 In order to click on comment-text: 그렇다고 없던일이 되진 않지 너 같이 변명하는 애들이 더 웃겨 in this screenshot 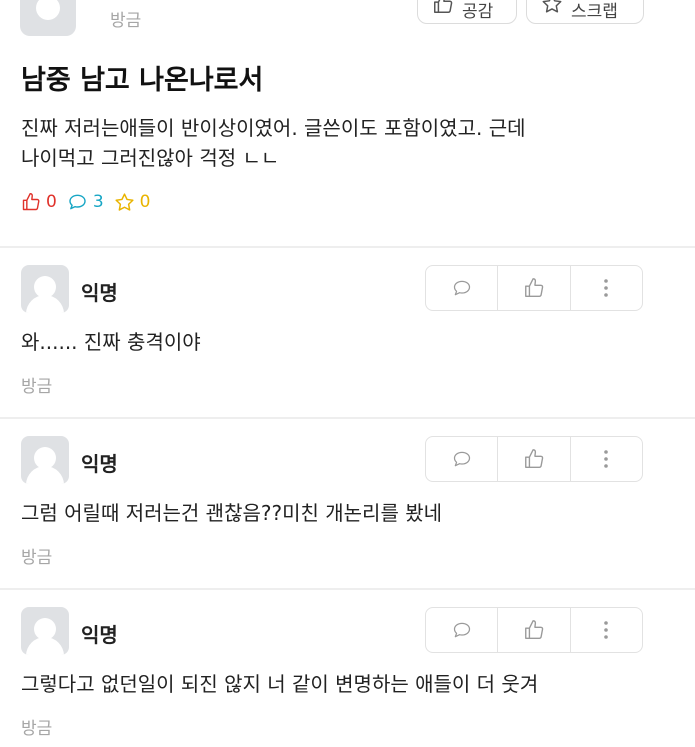, I will do `click(280, 684)`.